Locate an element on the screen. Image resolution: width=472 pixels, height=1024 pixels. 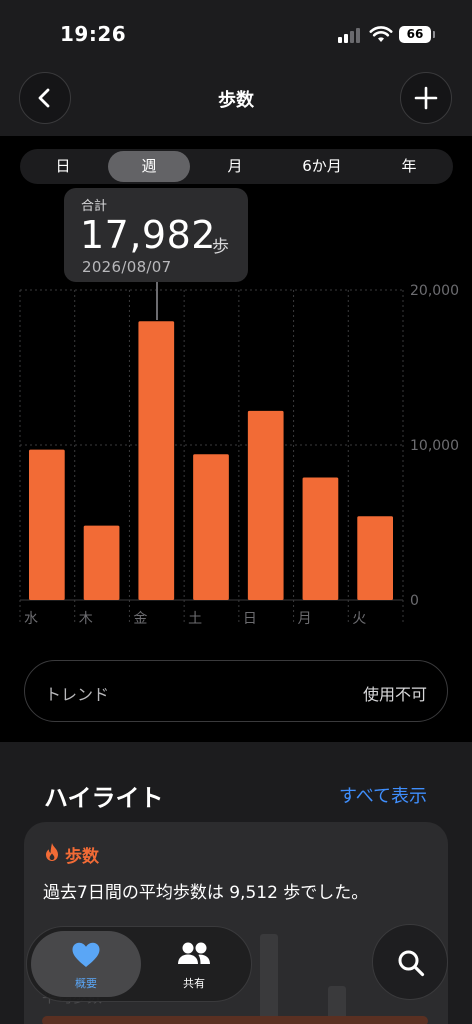
highlight-text: 過去7日間の平均歩数は 9,512 歩でした。 is located at coordinates (206, 893).